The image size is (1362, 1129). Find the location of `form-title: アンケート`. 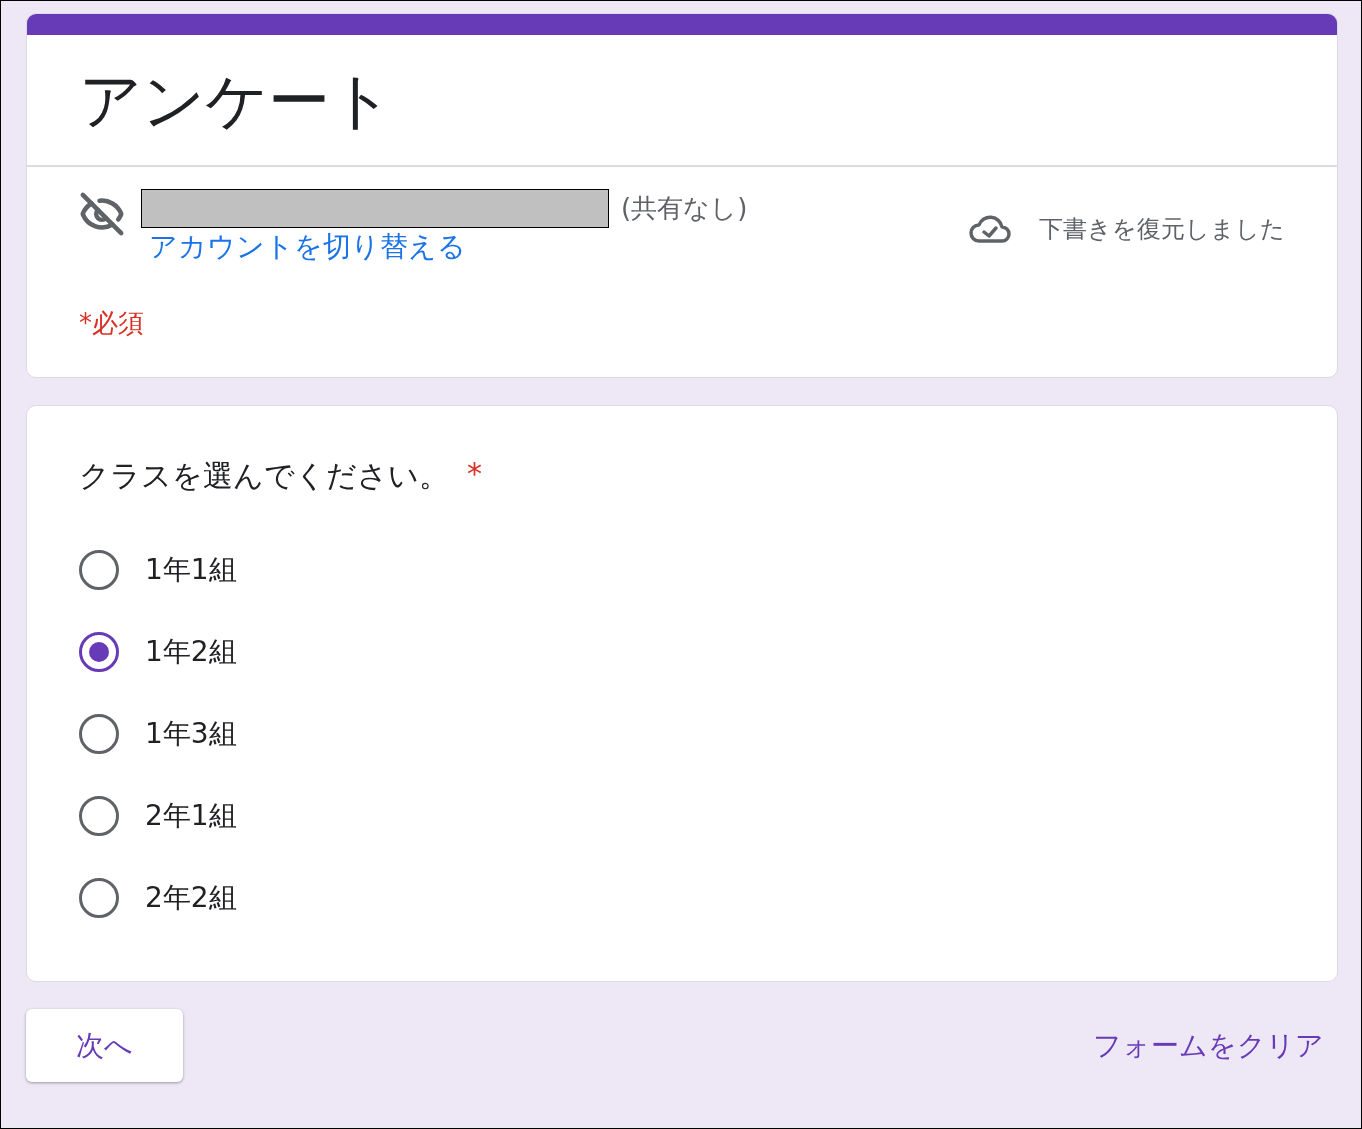

form-title: アンケート is located at coordinates (236, 101).